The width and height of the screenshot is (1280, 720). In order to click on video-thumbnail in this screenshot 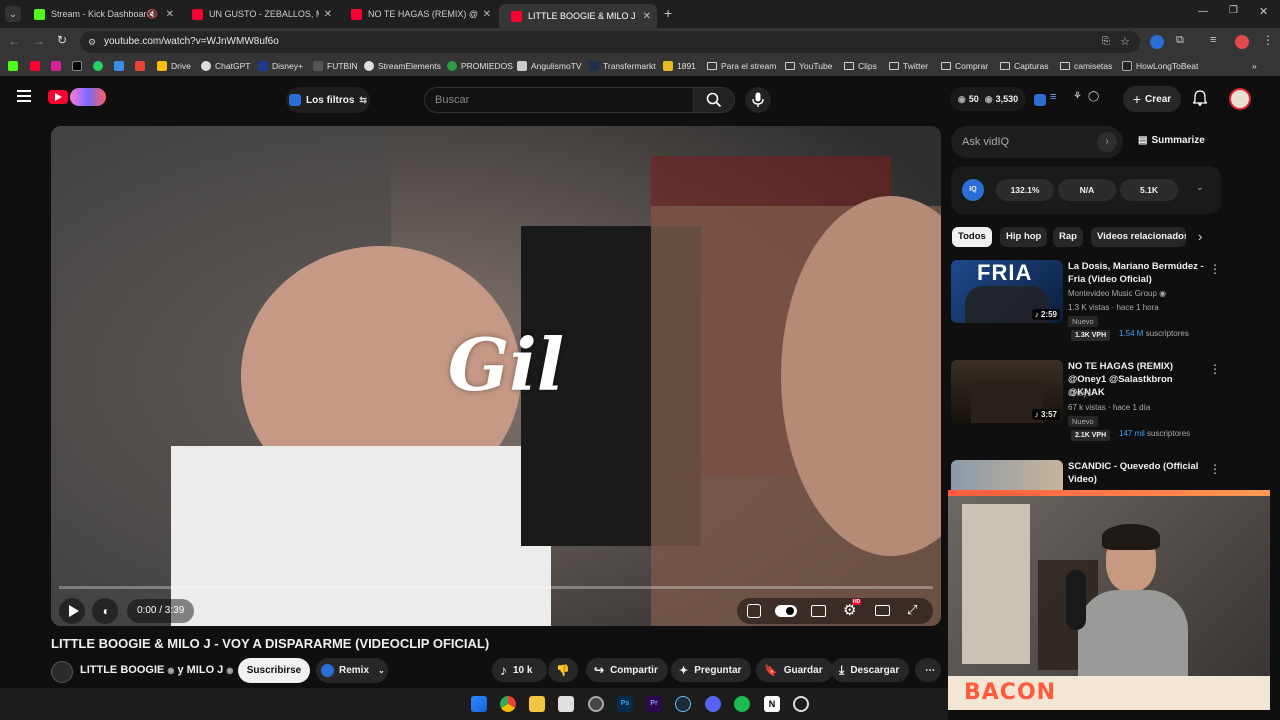, I will do `click(1007, 475)`.